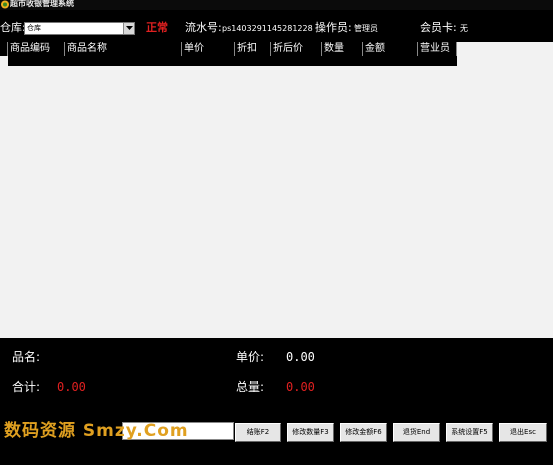 The height and width of the screenshot is (465, 553). I want to click on warehouse-label: 仓库:, so click(13, 27).